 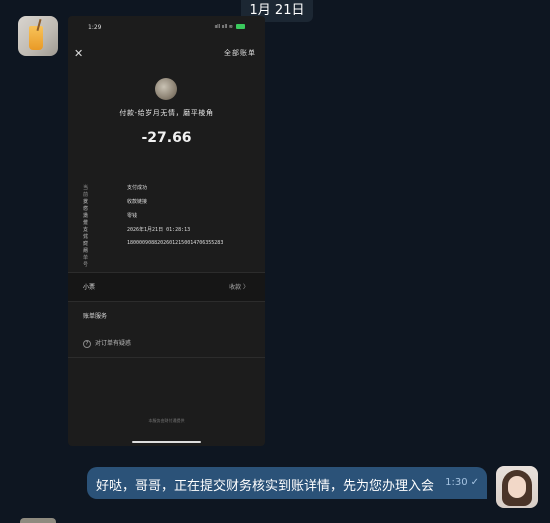 I want to click on payment-amount: -27.66, so click(x=166, y=138).